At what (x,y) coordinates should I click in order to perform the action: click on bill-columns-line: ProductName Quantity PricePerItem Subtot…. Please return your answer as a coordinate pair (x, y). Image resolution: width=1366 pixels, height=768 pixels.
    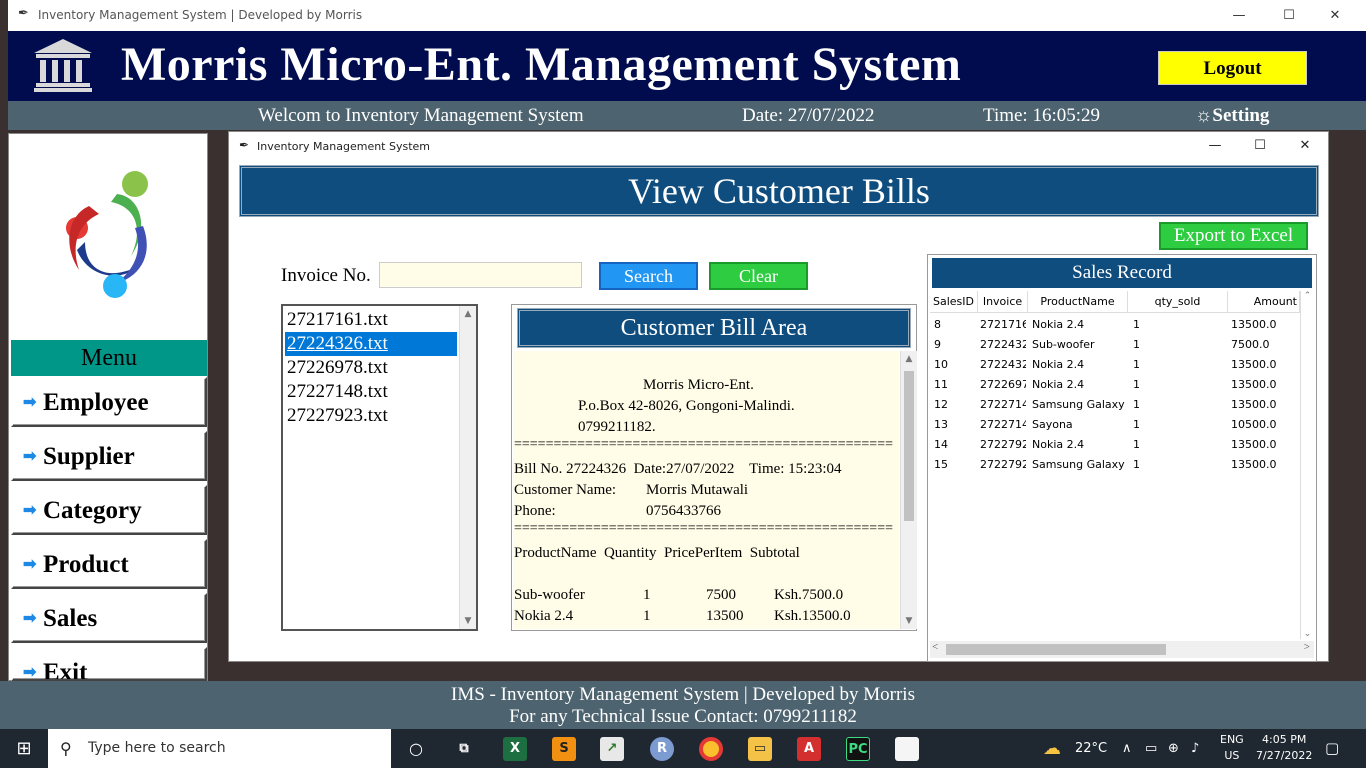
    Looking at the image, I should click on (657, 553).